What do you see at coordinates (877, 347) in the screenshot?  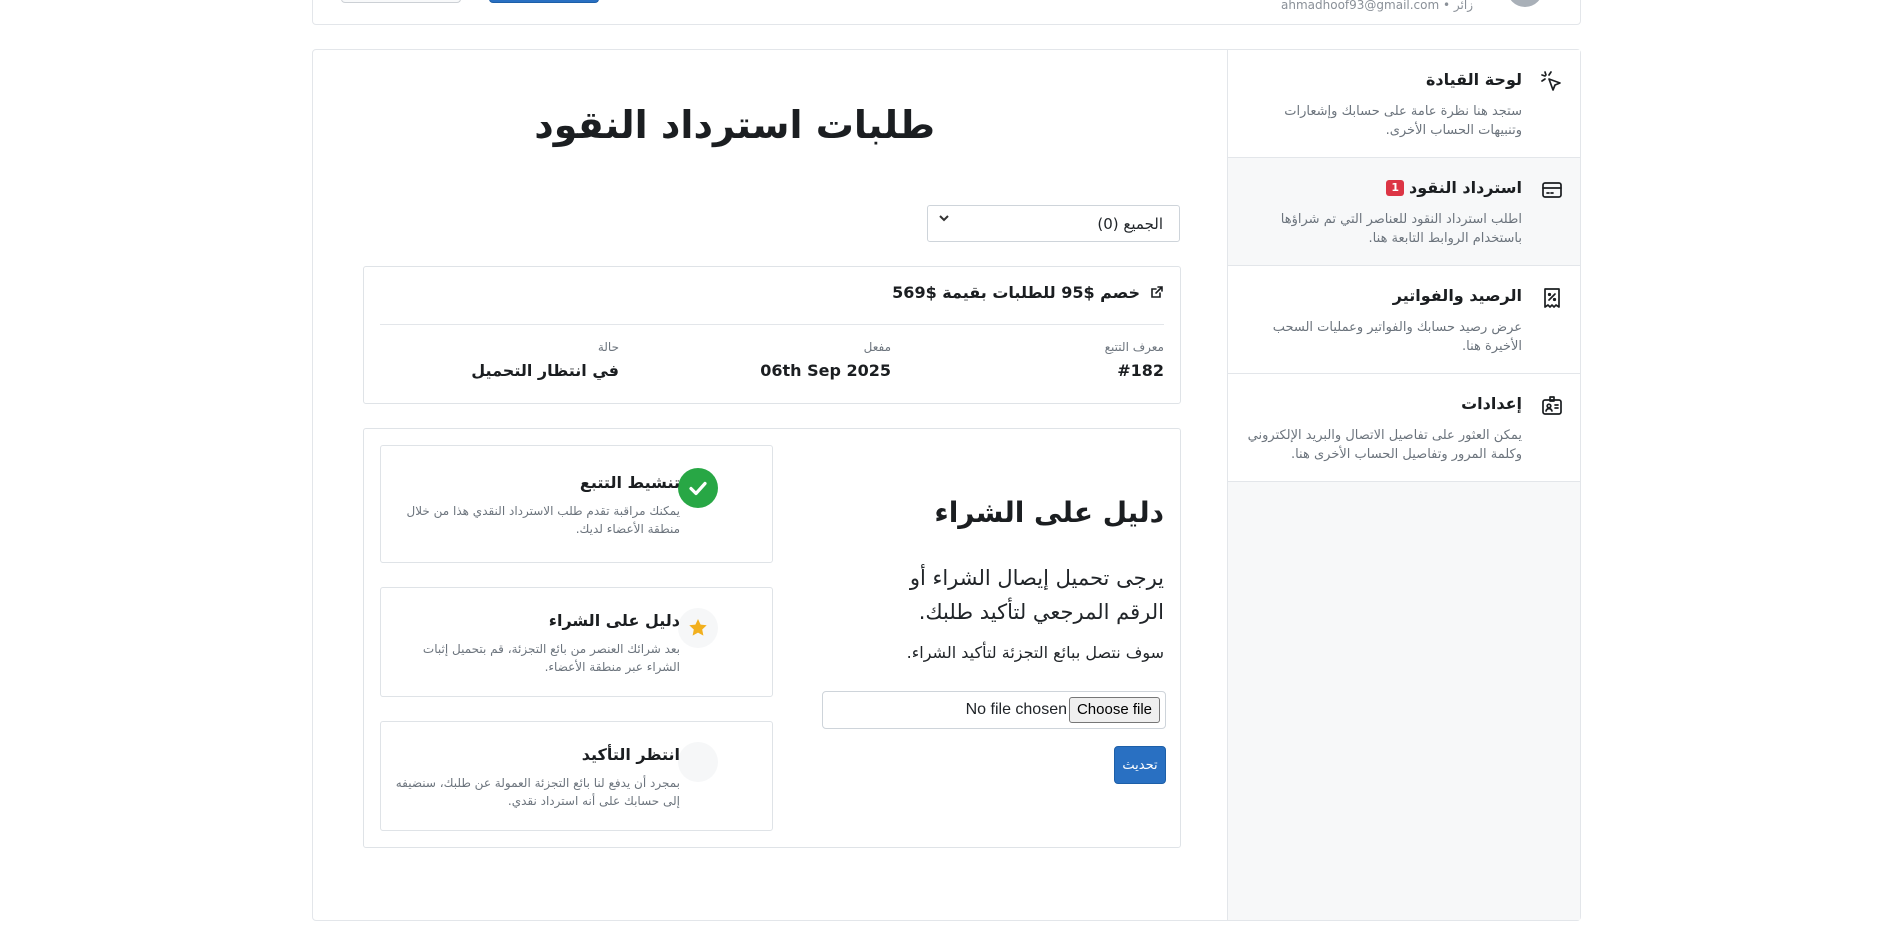 I see `enabled-date-label: مفعل` at bounding box center [877, 347].